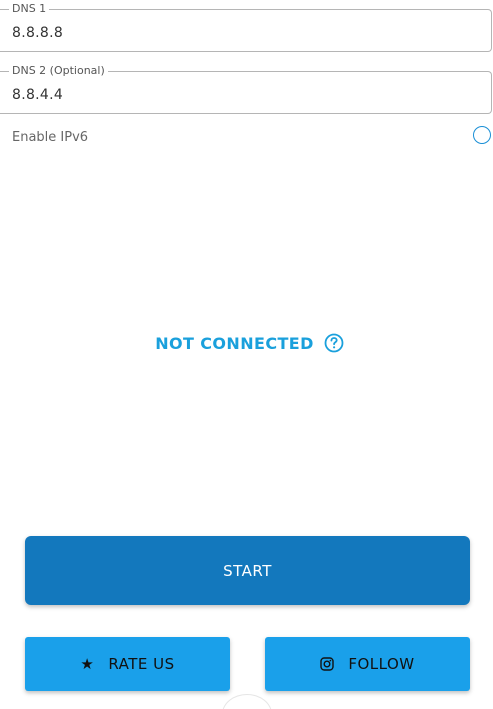 The image size is (493, 709). What do you see at coordinates (252, 136) in the screenshot?
I see `ipv6-row: Enable IPv6` at bounding box center [252, 136].